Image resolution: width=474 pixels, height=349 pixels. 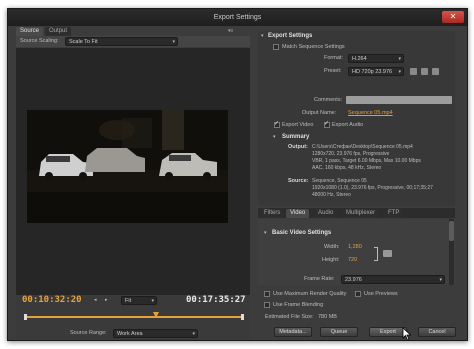 I want to click on format-label: Format:, so click(x=333, y=58).